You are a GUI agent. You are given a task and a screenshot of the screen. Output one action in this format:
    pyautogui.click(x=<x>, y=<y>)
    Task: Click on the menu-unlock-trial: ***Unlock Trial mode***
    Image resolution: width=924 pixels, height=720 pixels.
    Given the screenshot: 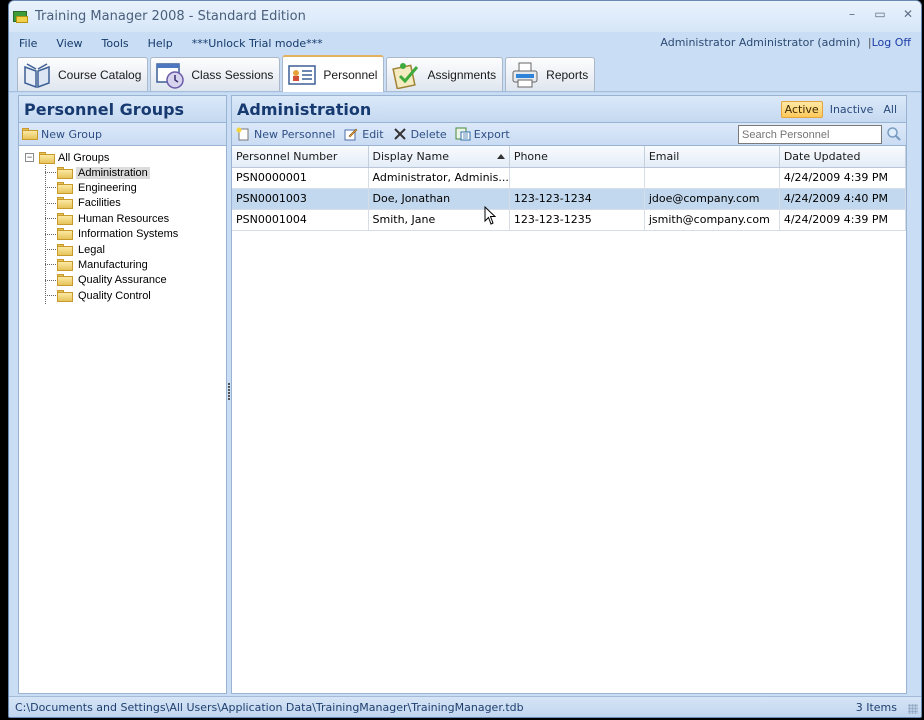 What is the action you would take?
    pyautogui.click(x=257, y=43)
    